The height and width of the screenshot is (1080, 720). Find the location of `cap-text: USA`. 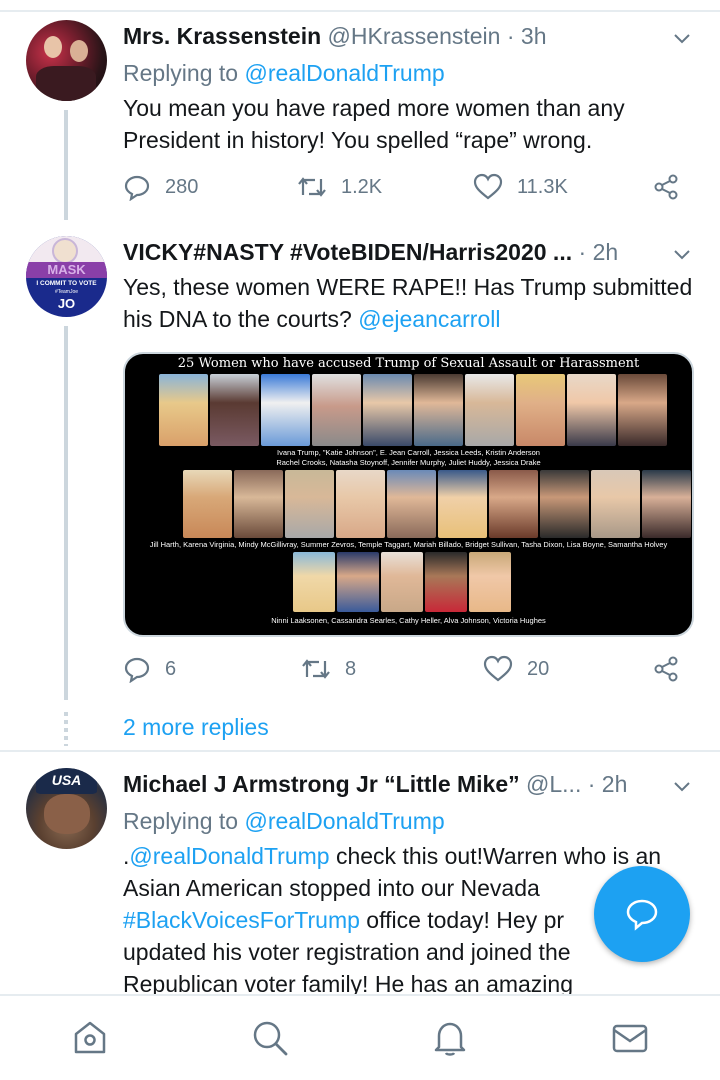

cap-text: USA is located at coordinates (66, 780).